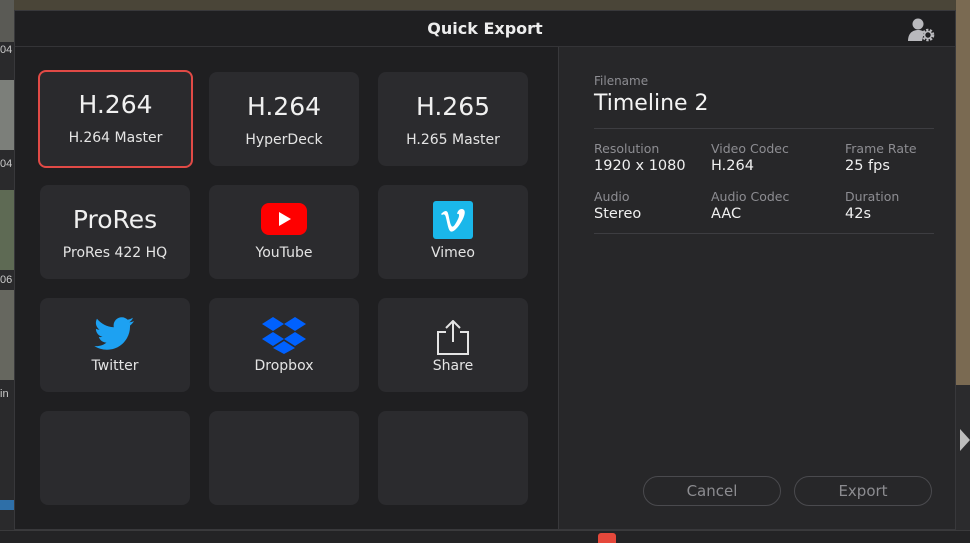  I want to click on timeline-track, so click(7, 505).